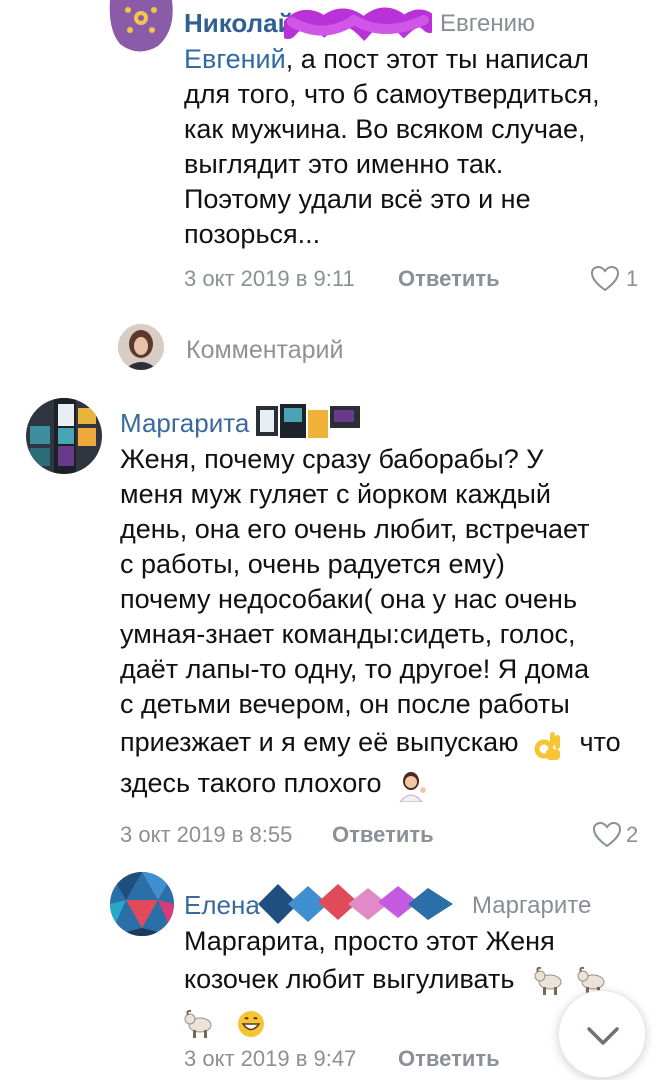 The width and height of the screenshot is (669, 1080). What do you see at coordinates (269, 278) in the screenshot?
I see `comment-date: 3 окт 2019 в 9:11` at bounding box center [269, 278].